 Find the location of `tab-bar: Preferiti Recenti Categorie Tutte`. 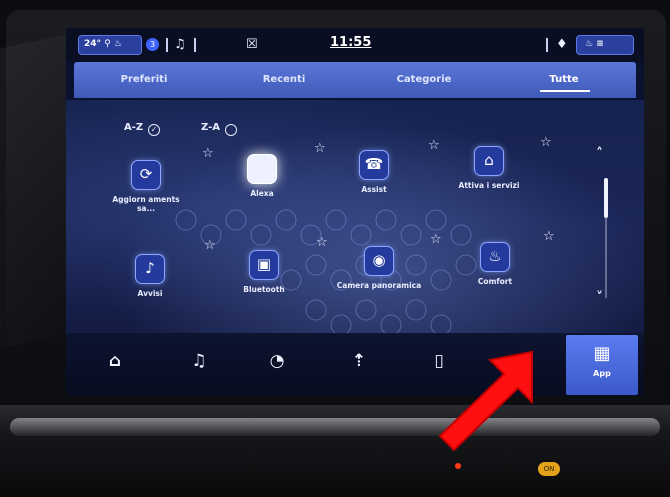

tab-bar: Preferiti Recenti Categorie Tutte is located at coordinates (355, 80).